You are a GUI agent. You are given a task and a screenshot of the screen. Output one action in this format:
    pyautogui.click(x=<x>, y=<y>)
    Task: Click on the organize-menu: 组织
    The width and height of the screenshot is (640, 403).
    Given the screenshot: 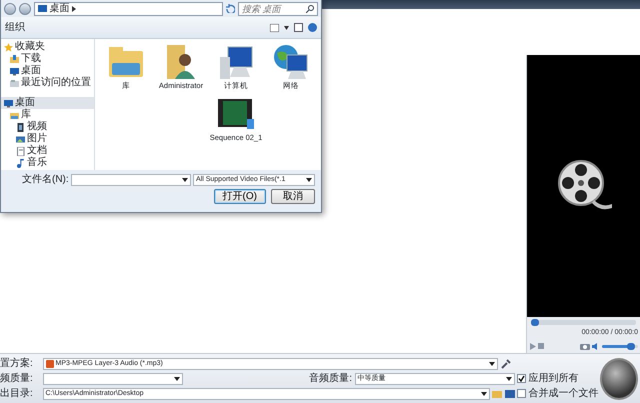 What is the action you would take?
    pyautogui.click(x=15, y=27)
    